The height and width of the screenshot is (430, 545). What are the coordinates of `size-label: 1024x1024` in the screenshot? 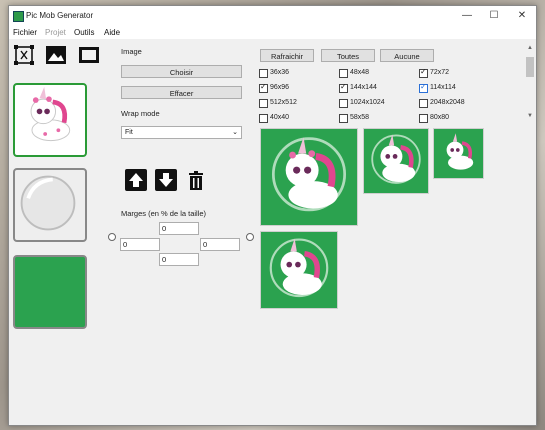 It's located at (367, 102).